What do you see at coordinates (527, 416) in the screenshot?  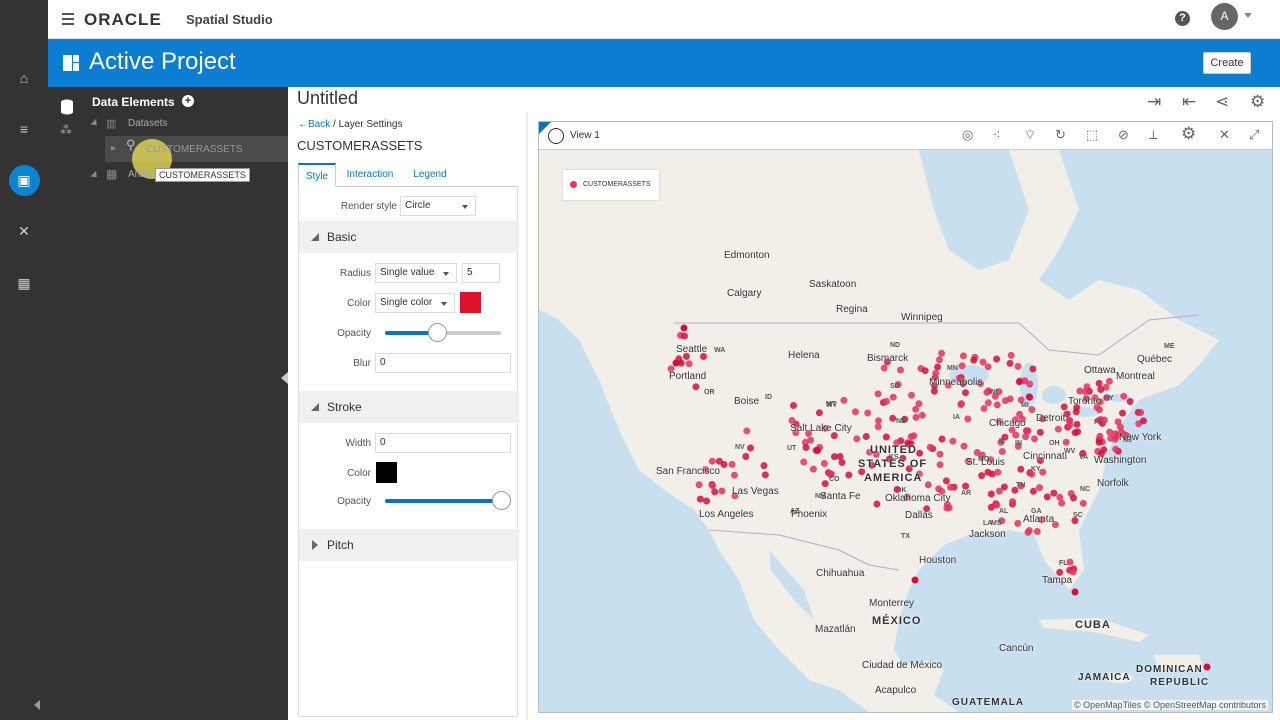 I see `splitter` at bounding box center [527, 416].